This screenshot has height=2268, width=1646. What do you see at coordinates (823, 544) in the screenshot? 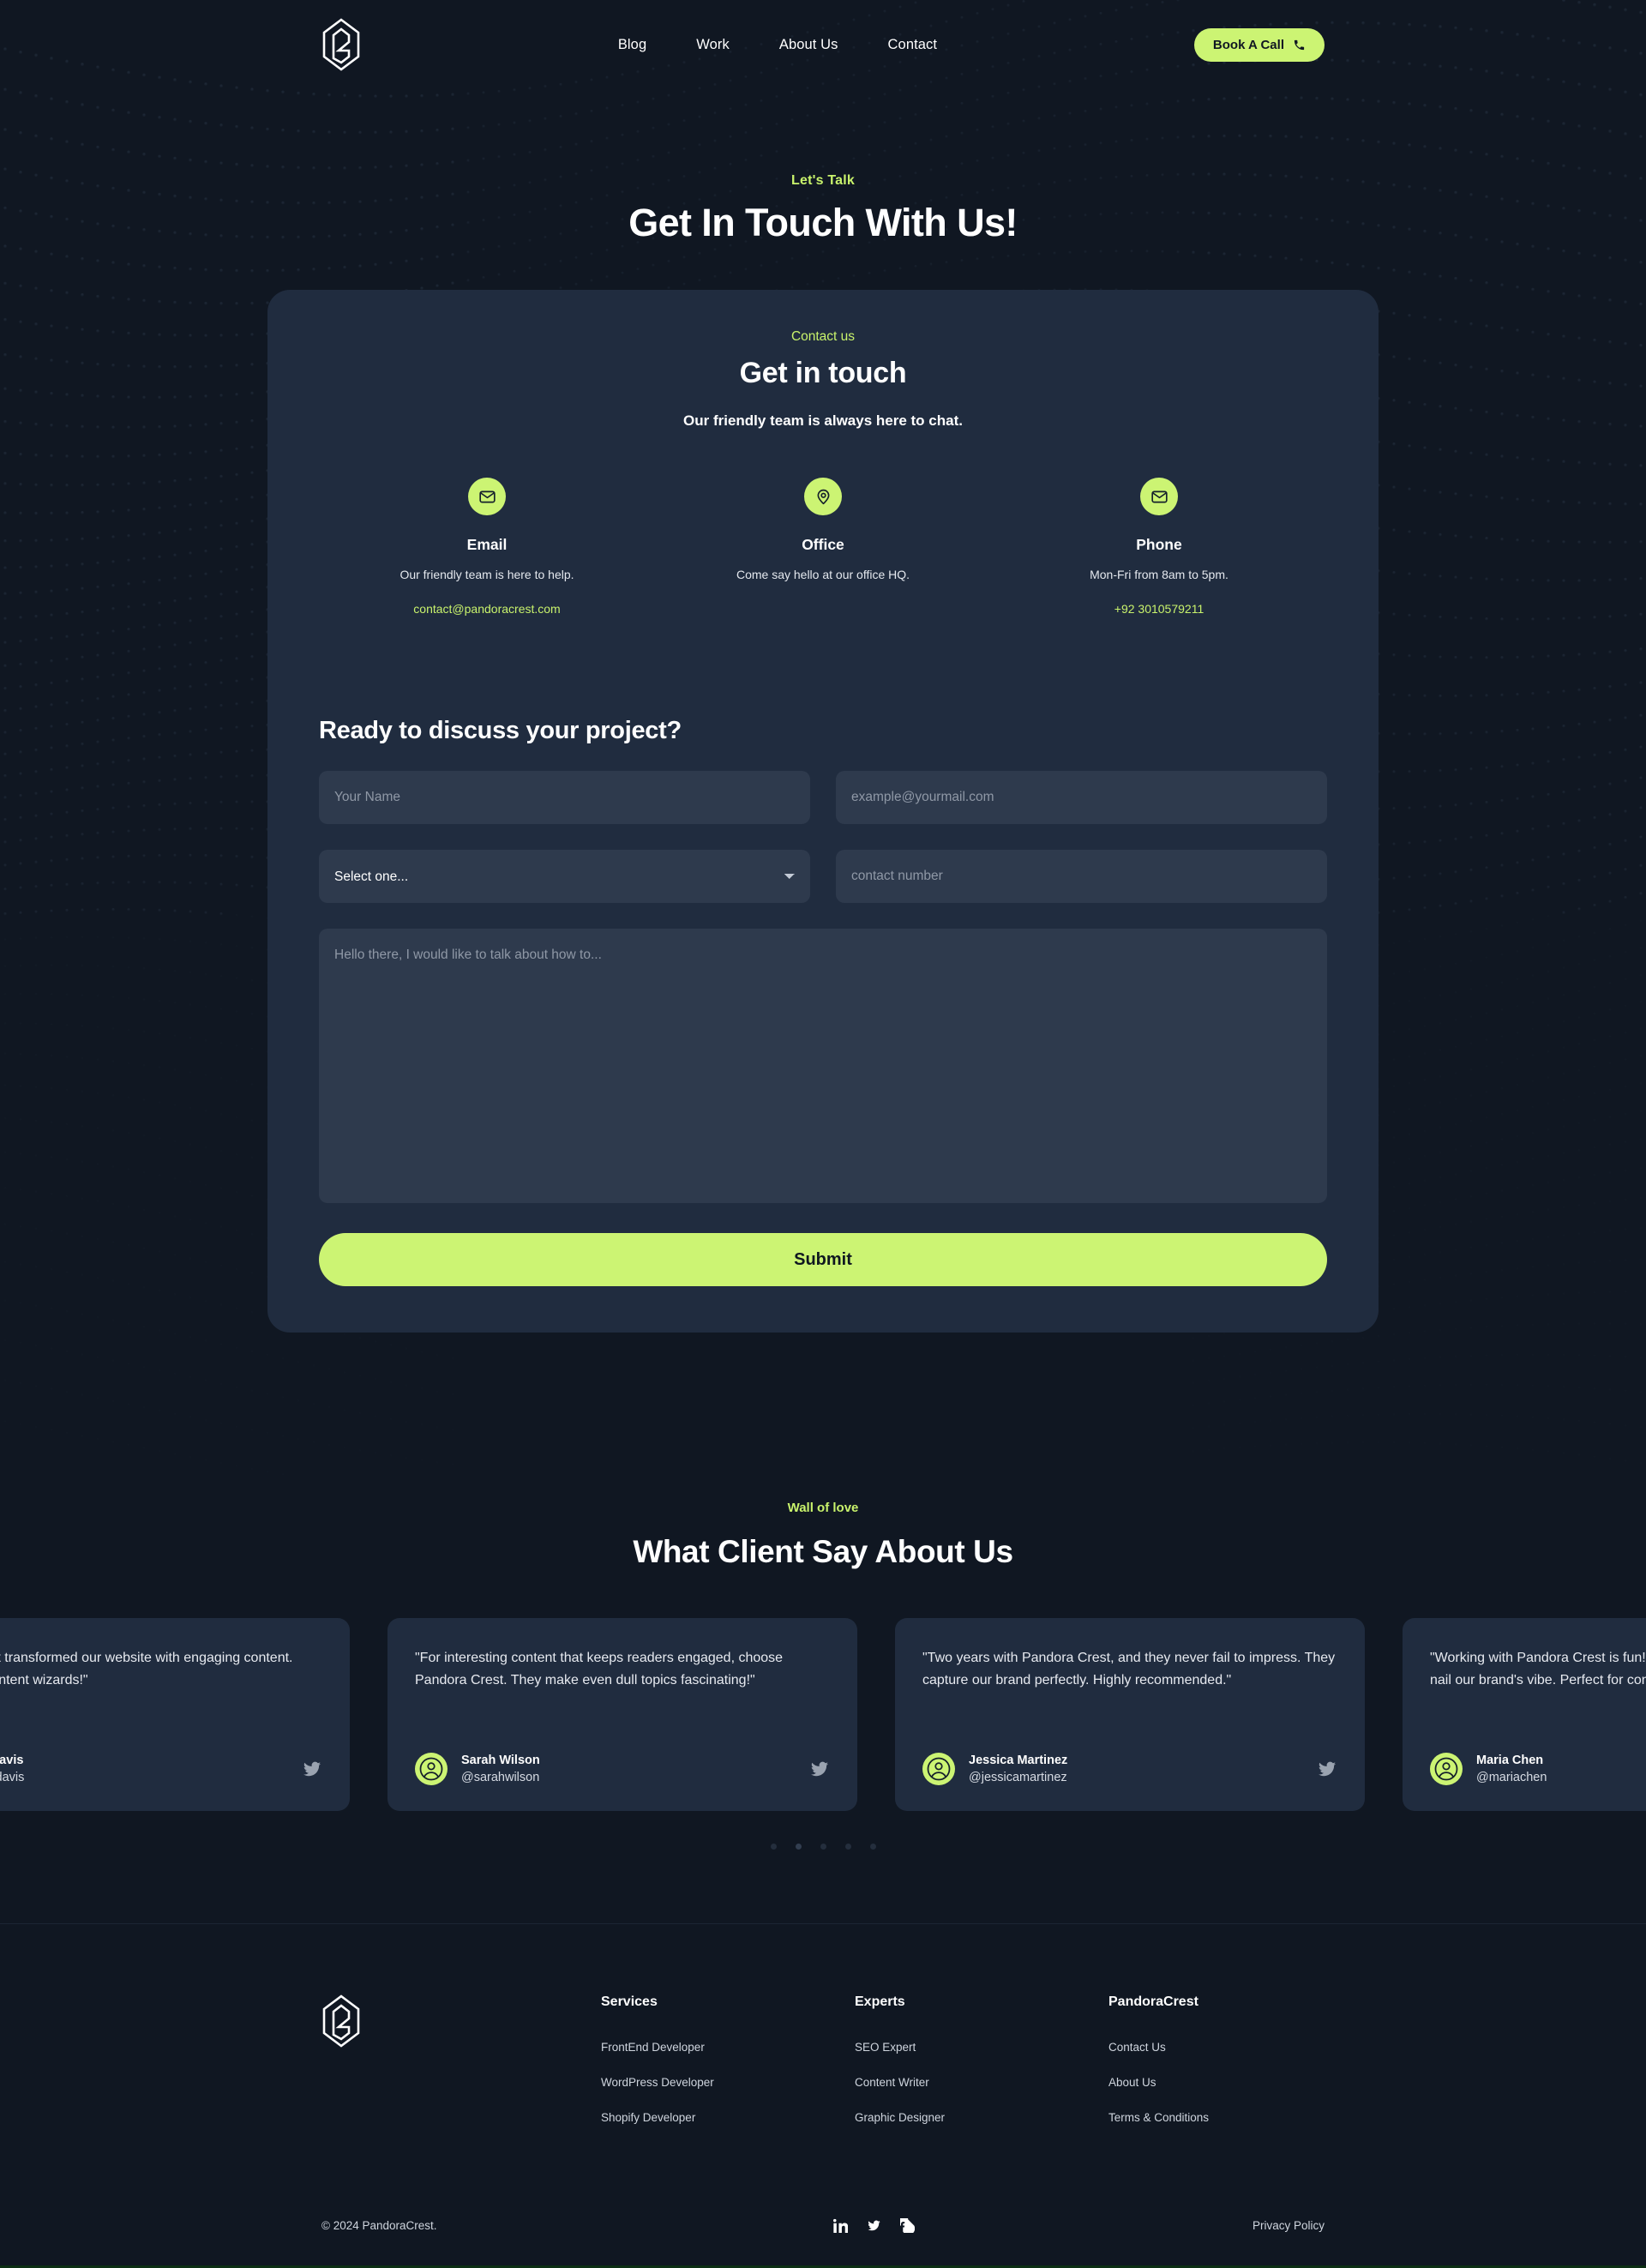
I see `contact-method-title: Office` at bounding box center [823, 544].